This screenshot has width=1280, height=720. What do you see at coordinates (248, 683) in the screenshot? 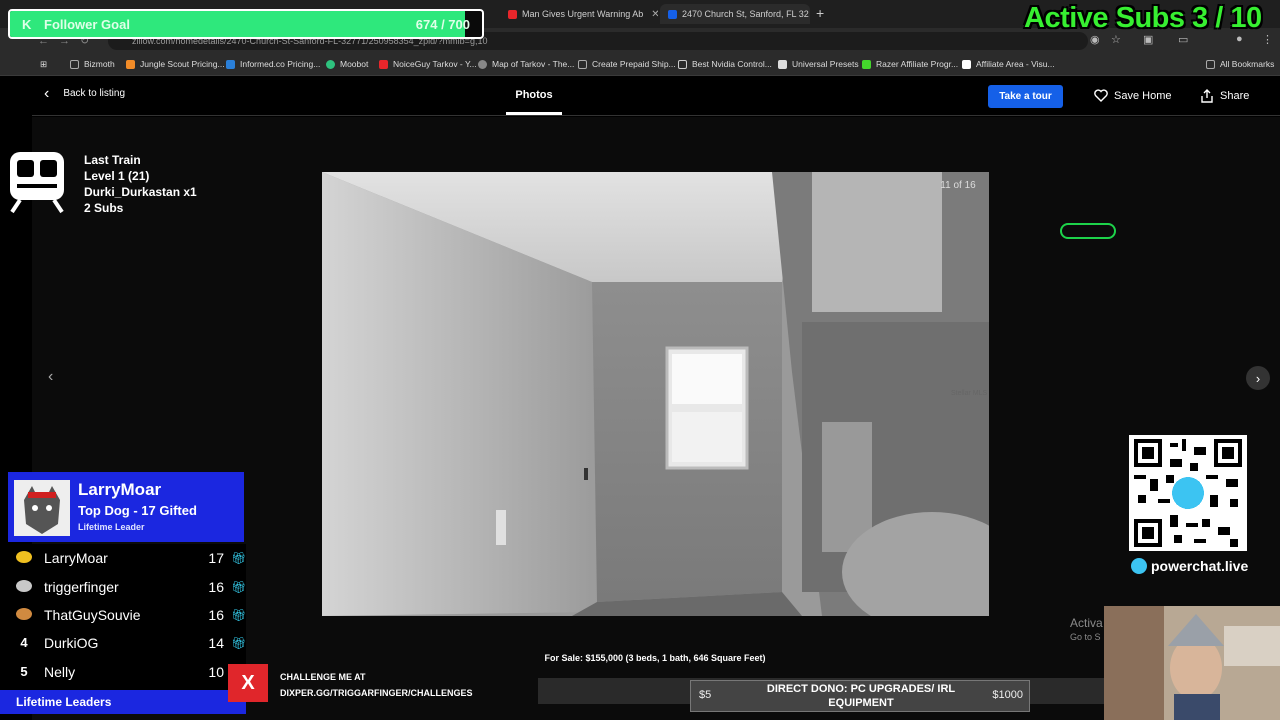
I see `dixper-logo: X` at bounding box center [248, 683].